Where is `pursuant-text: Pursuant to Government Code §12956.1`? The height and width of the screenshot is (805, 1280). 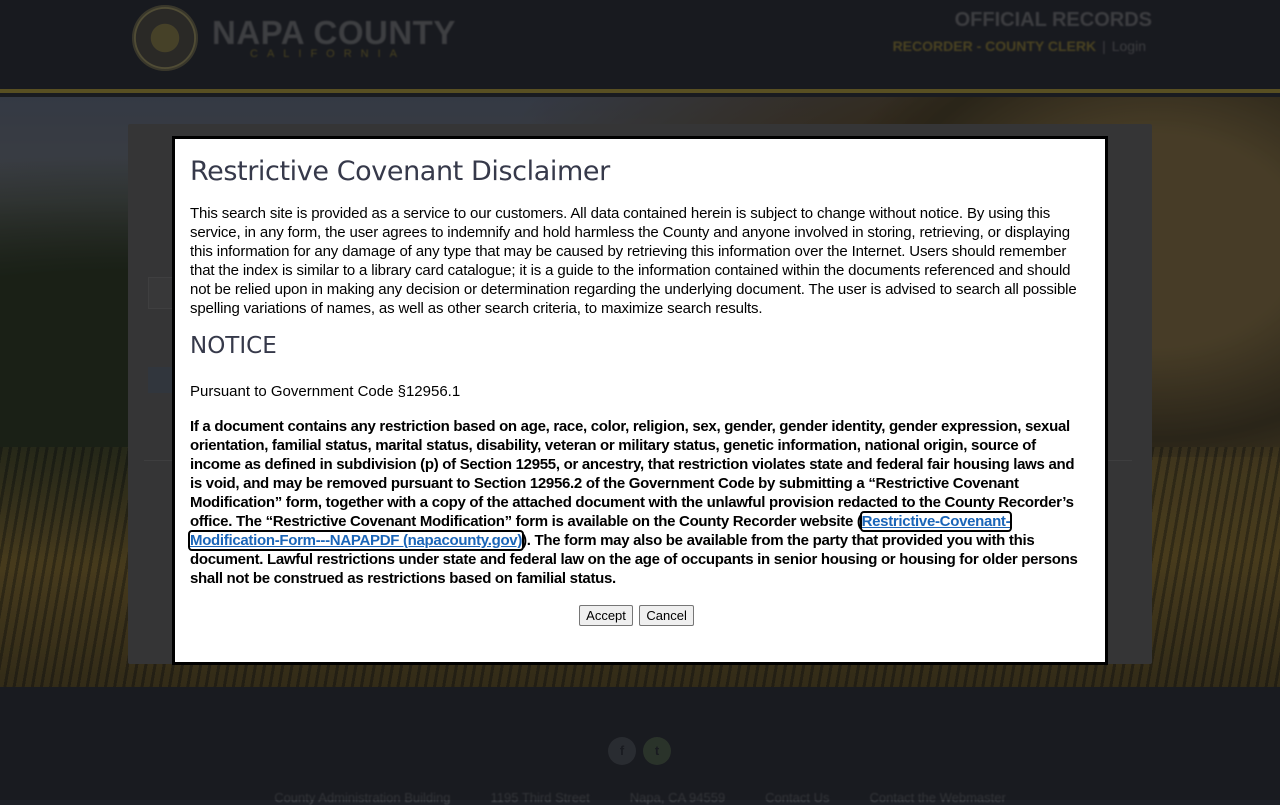 pursuant-text: Pursuant to Government Code §12956.1 is located at coordinates (325, 391).